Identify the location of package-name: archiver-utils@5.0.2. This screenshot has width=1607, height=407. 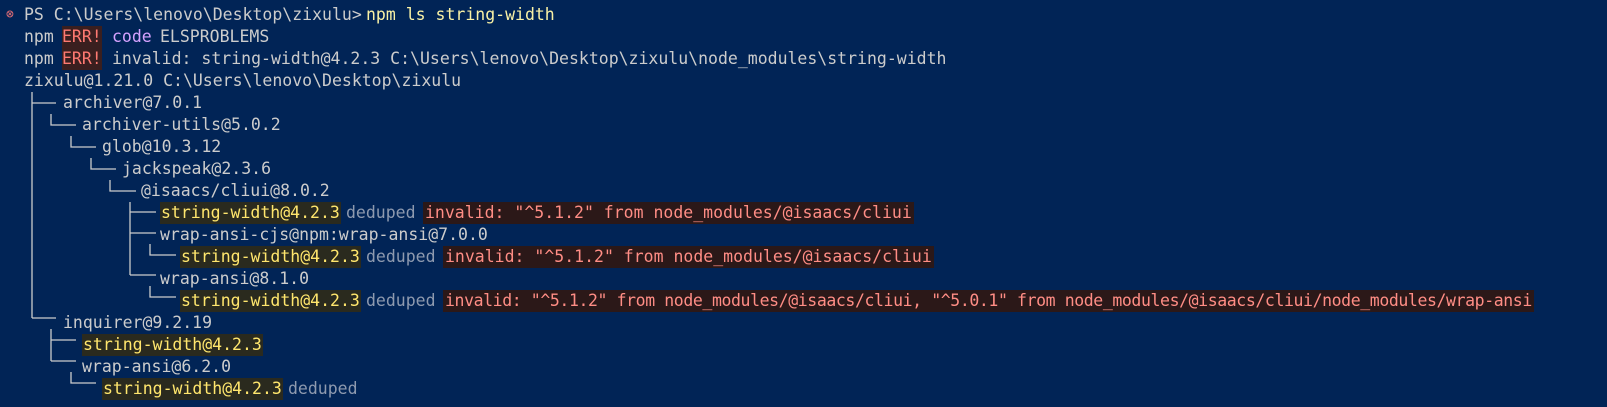
(181, 124).